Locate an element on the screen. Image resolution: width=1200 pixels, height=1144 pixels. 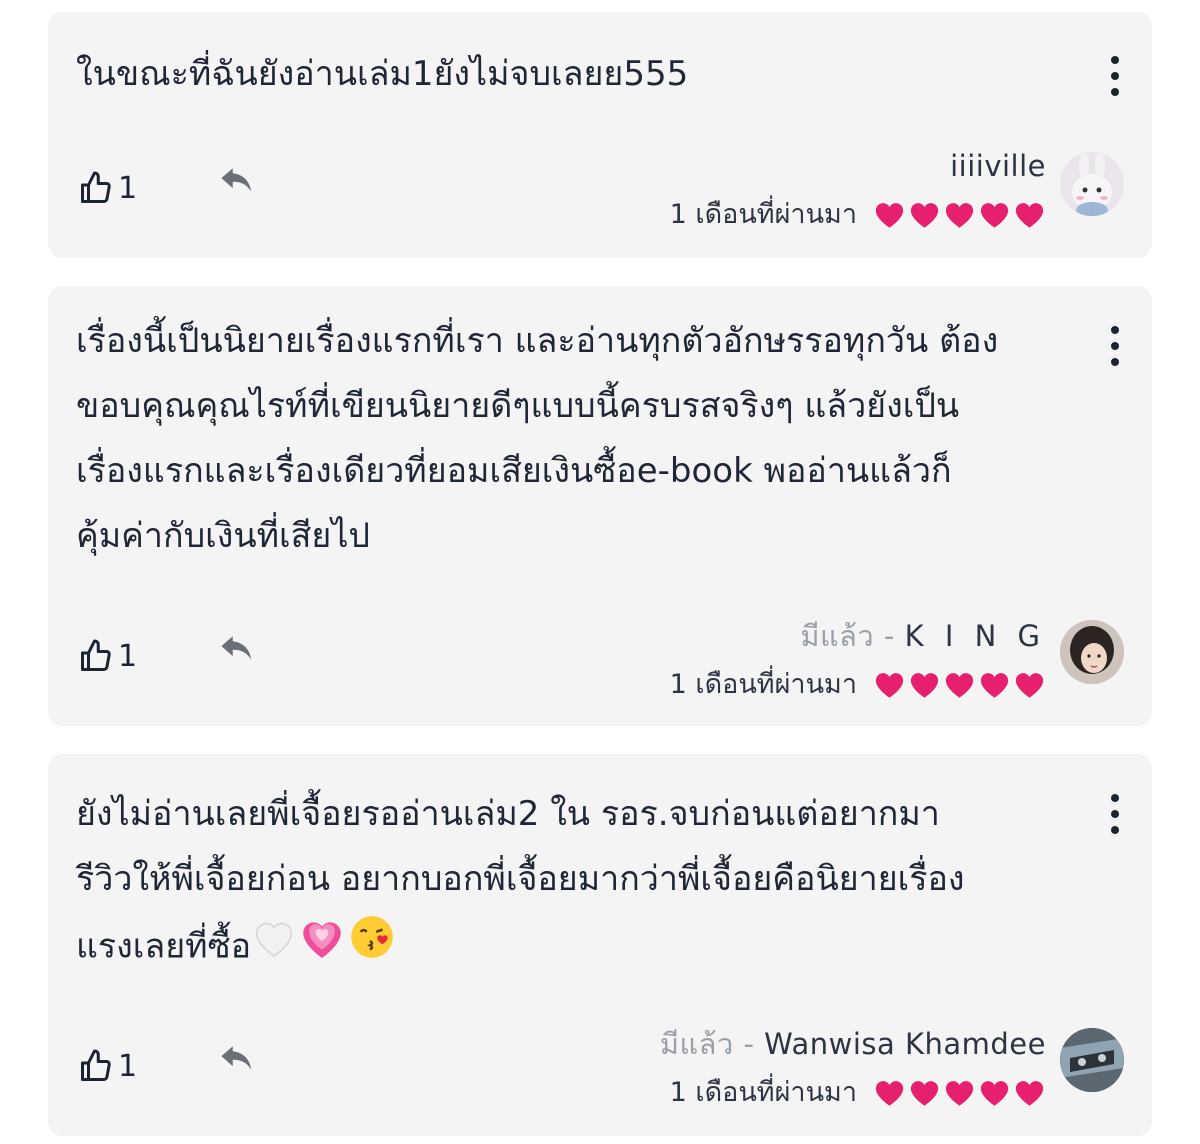
author-name: K I N G is located at coordinates (975, 636).